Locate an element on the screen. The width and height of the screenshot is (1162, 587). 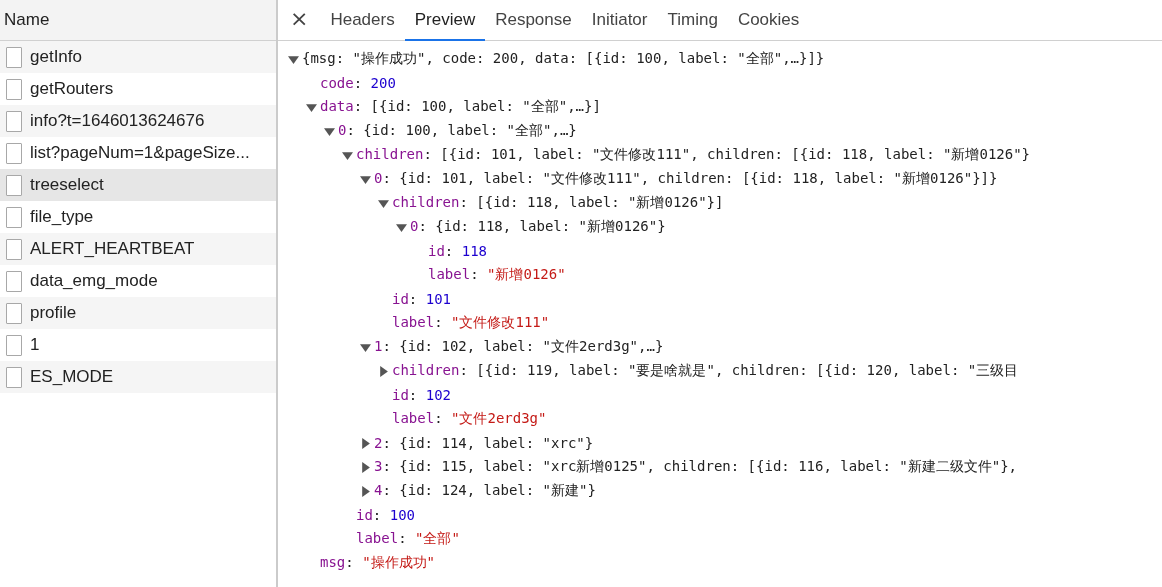
tab: Cookies is located at coordinates (768, 20).